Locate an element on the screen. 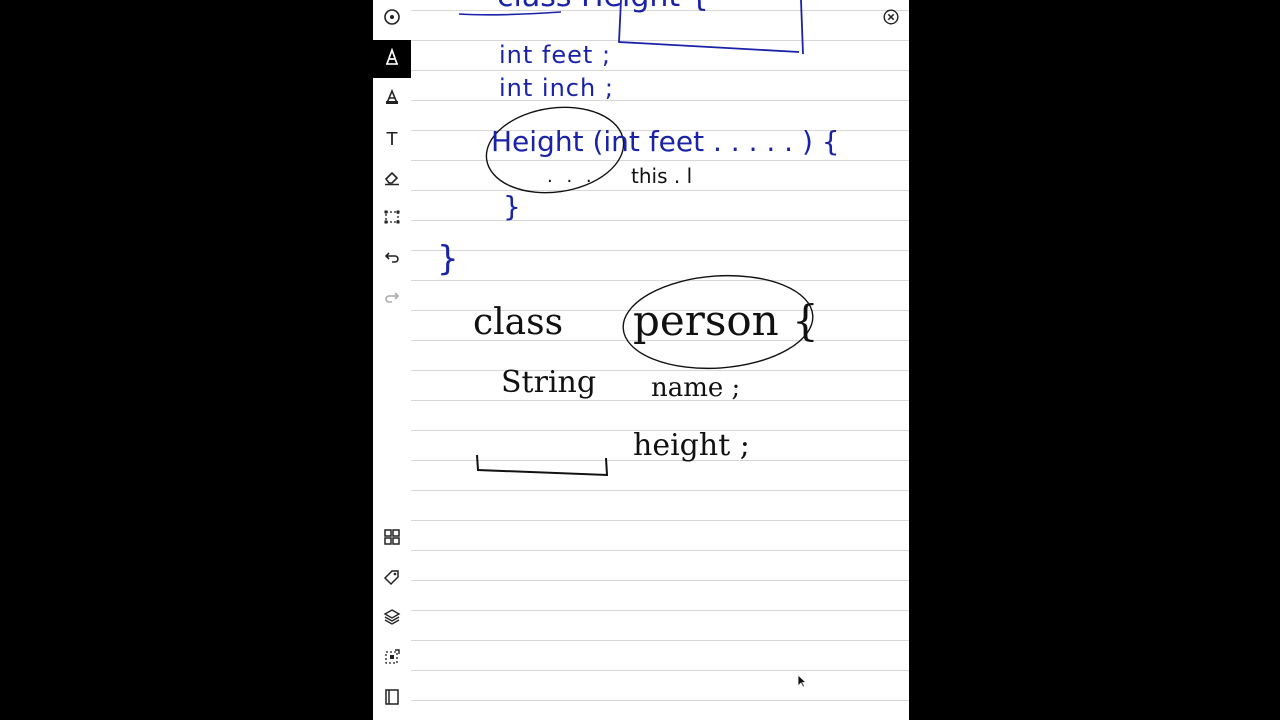  pen-tool-button is located at coordinates (392, 59).